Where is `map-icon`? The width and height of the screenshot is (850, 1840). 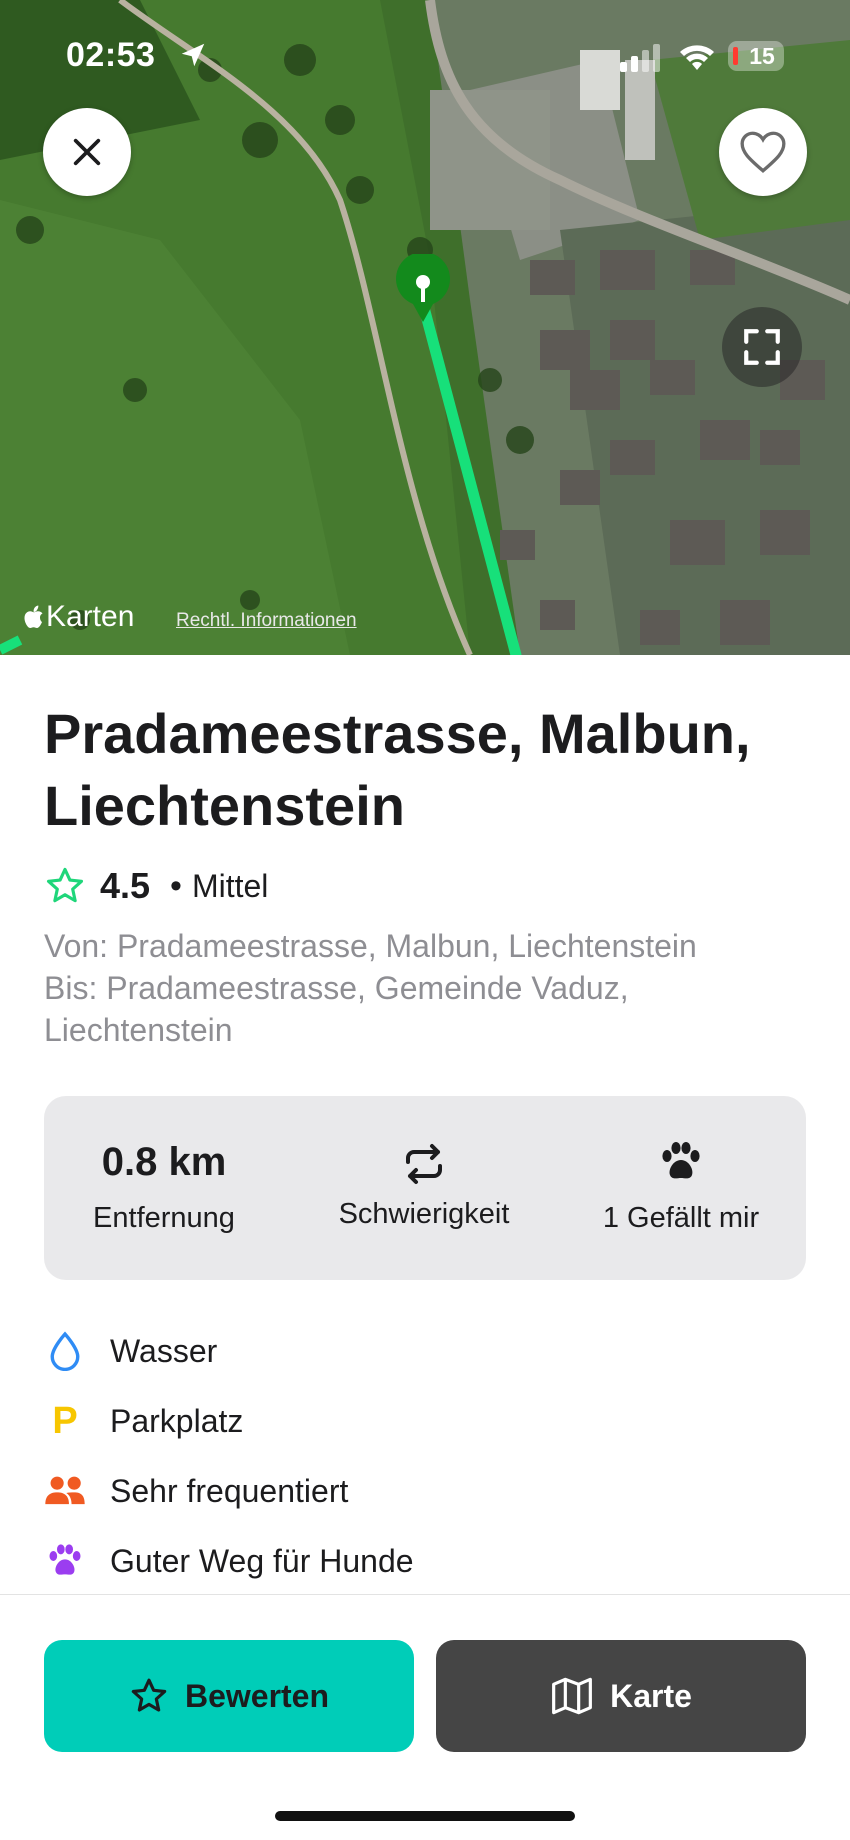 map-icon is located at coordinates (572, 1696).